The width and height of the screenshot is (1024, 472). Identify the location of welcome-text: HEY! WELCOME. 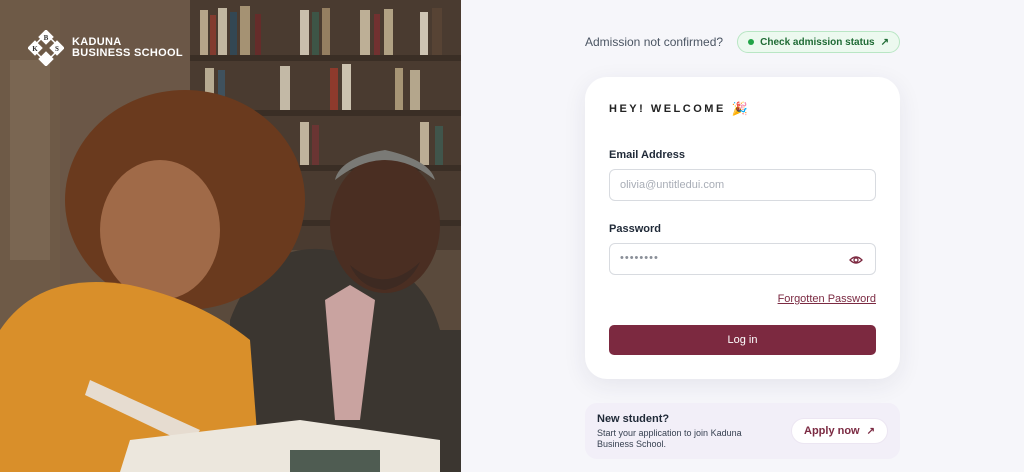
(667, 109).